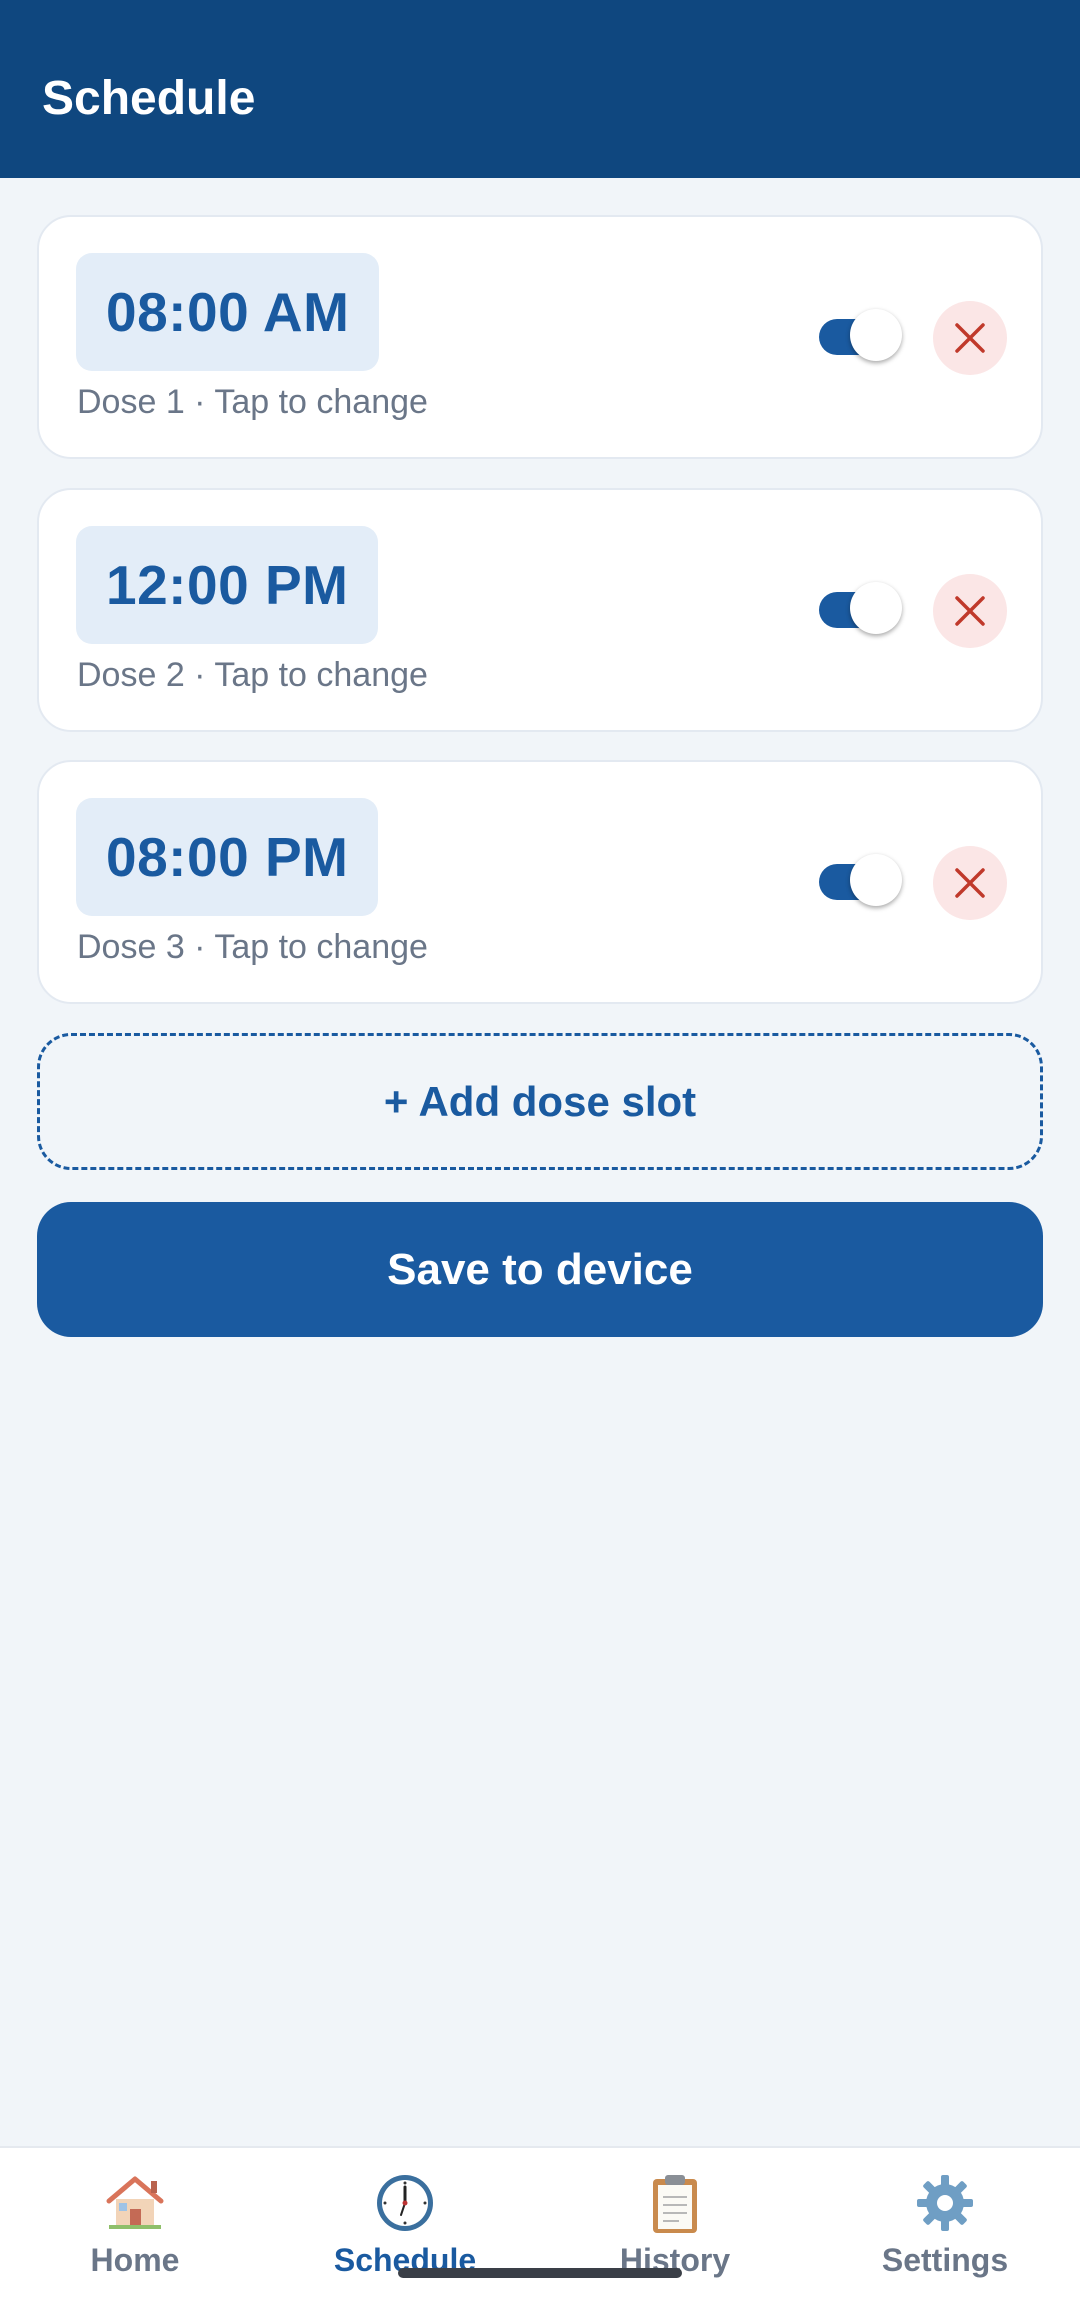 The width and height of the screenshot is (1080, 2303). Describe the element at coordinates (540, 2273) in the screenshot. I see `home-indicator` at that location.